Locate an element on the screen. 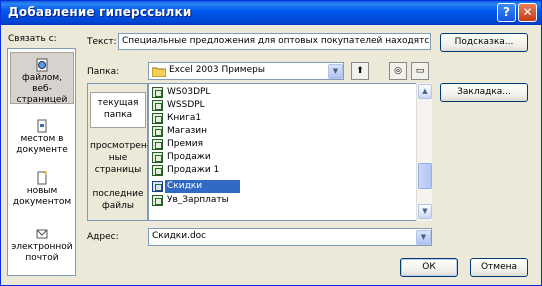  link-to-file-web-label: файлом, веб-страницей is located at coordinates (42, 89).